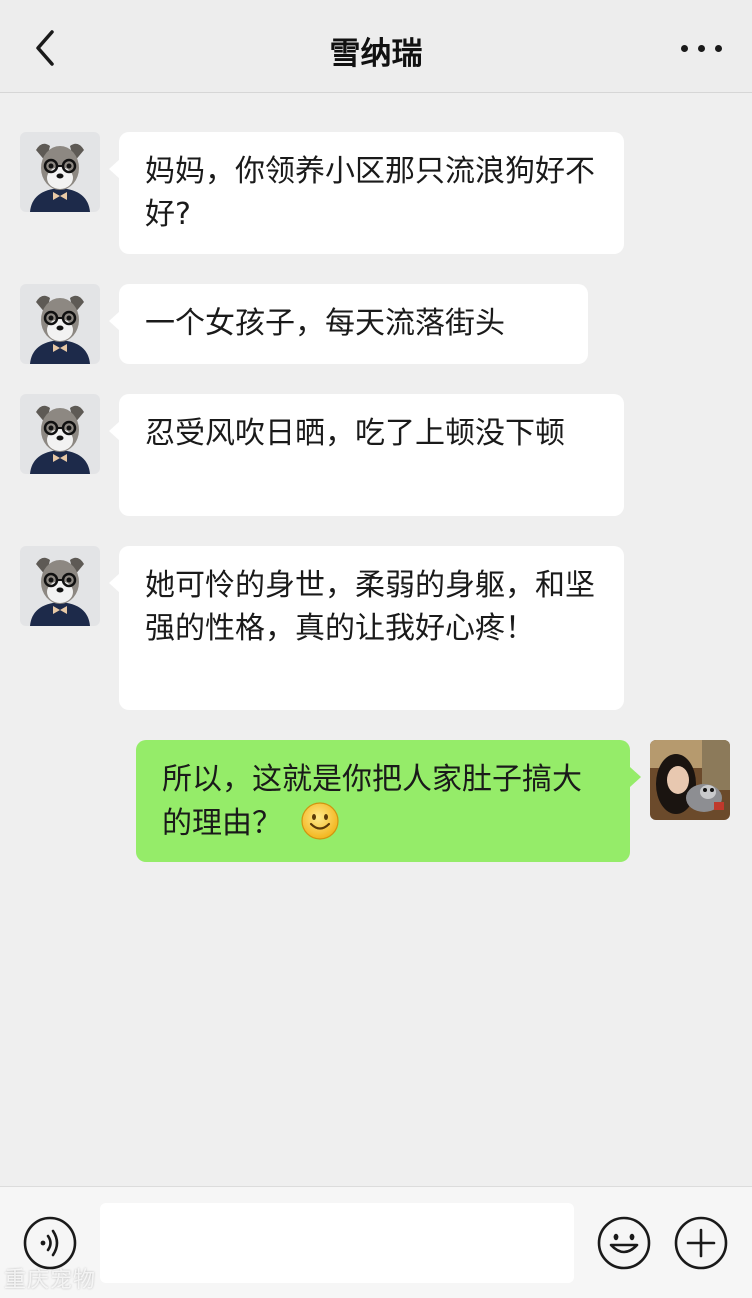 This screenshot has height=1298, width=752. Describe the element at coordinates (355, 433) in the screenshot. I see `message-text: 忍受风吹日晒，吃了上顿没下顿` at that location.